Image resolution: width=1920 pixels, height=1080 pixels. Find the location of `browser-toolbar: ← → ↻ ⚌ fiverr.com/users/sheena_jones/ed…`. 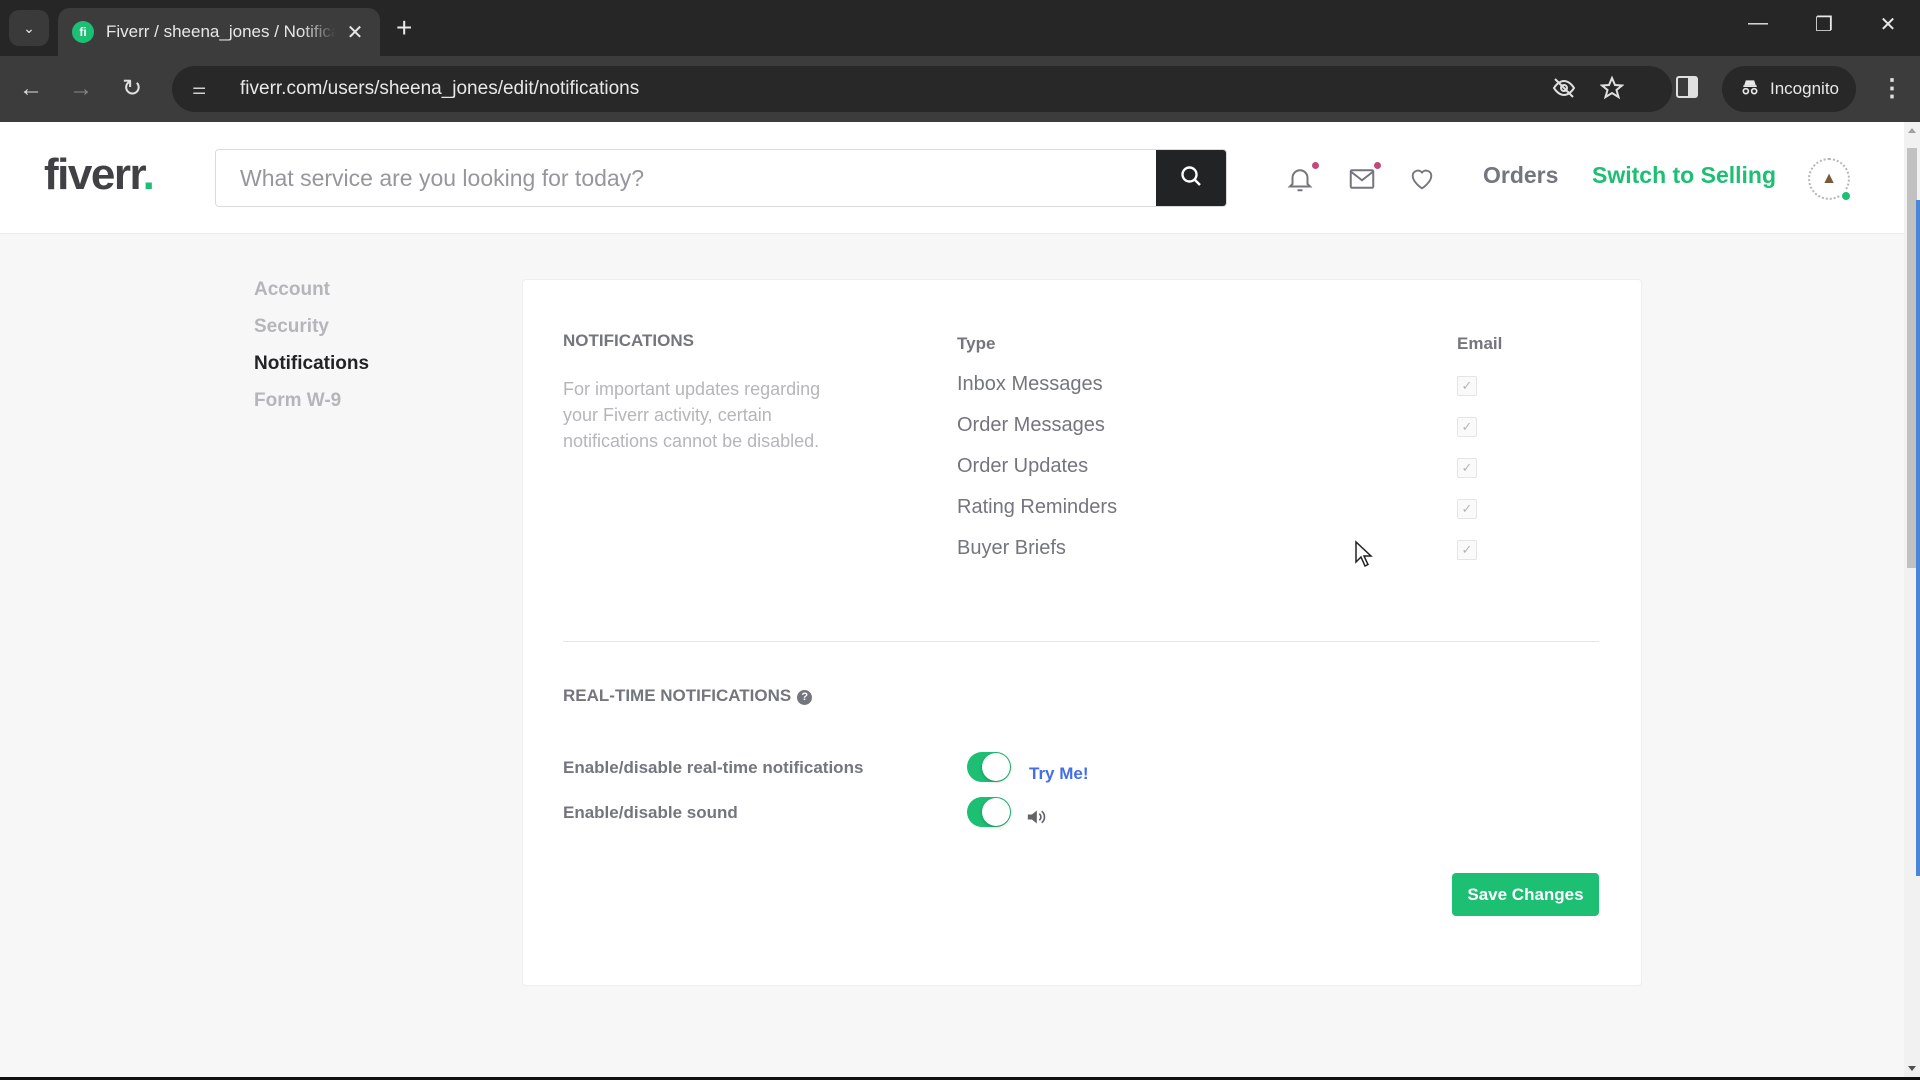

browser-toolbar: ← → ↻ ⚌ fiverr.com/users/sheena_jones/ed… is located at coordinates (960, 89).